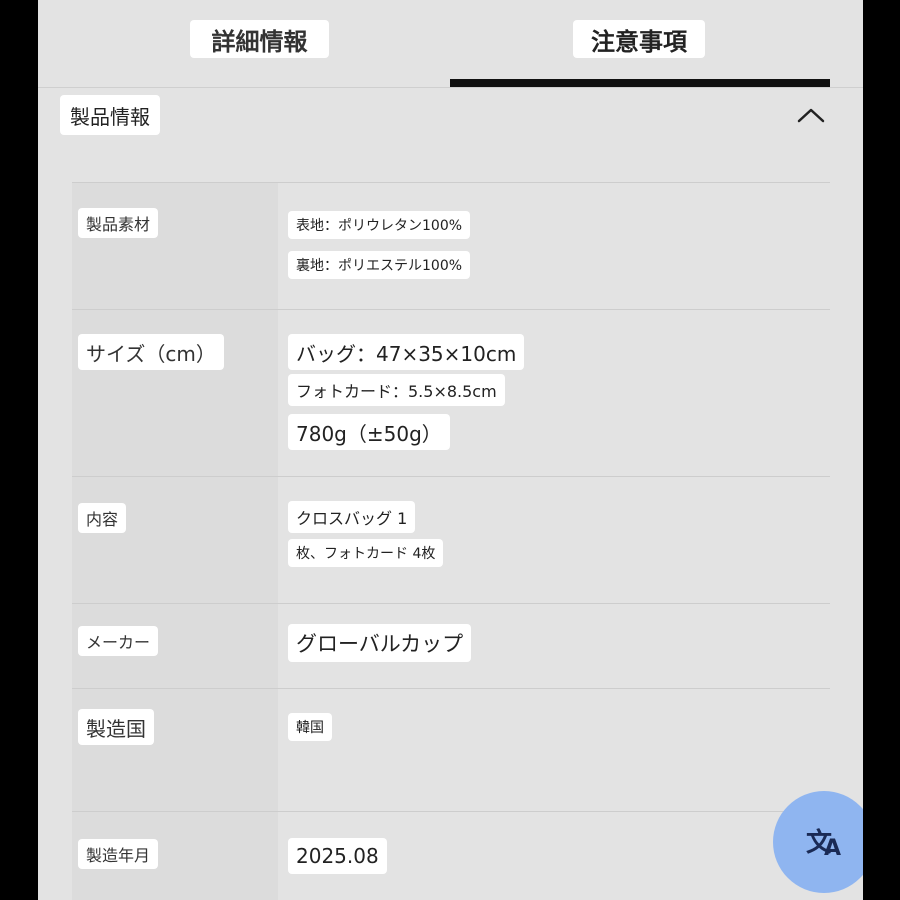  What do you see at coordinates (451, 855) in the screenshot?
I see `table-row: 製造年月 2025.08` at bounding box center [451, 855].